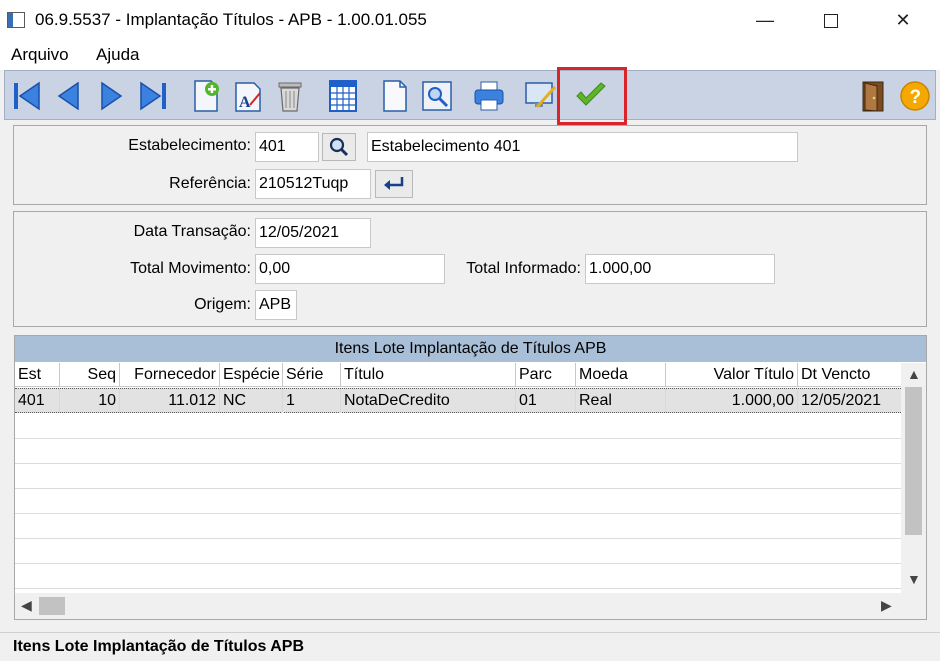  Describe the element at coordinates (470, 646) in the screenshot. I see `status-bar: Itens Lote Implantação de Títulos APB` at that location.